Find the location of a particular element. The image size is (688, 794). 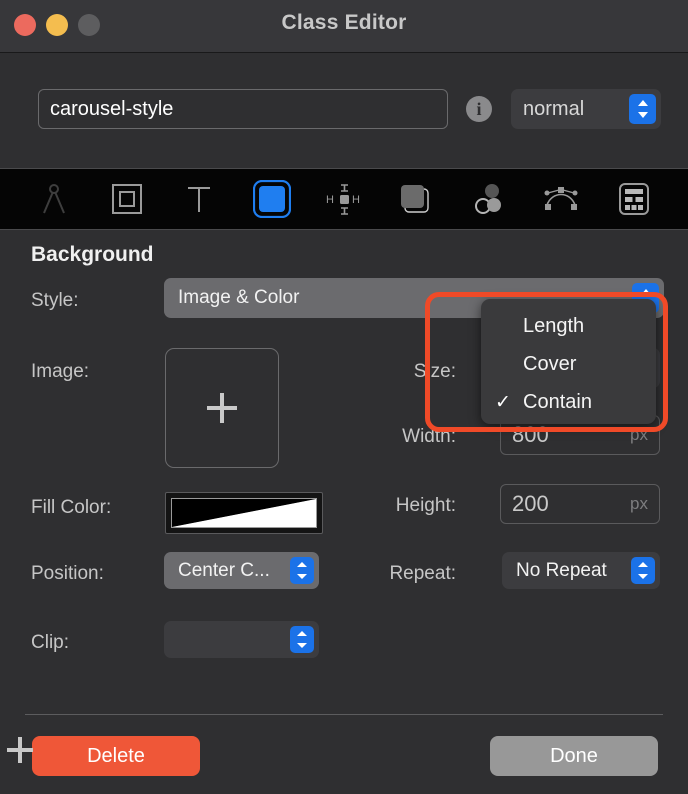

width-value: 800 is located at coordinates (530, 434).